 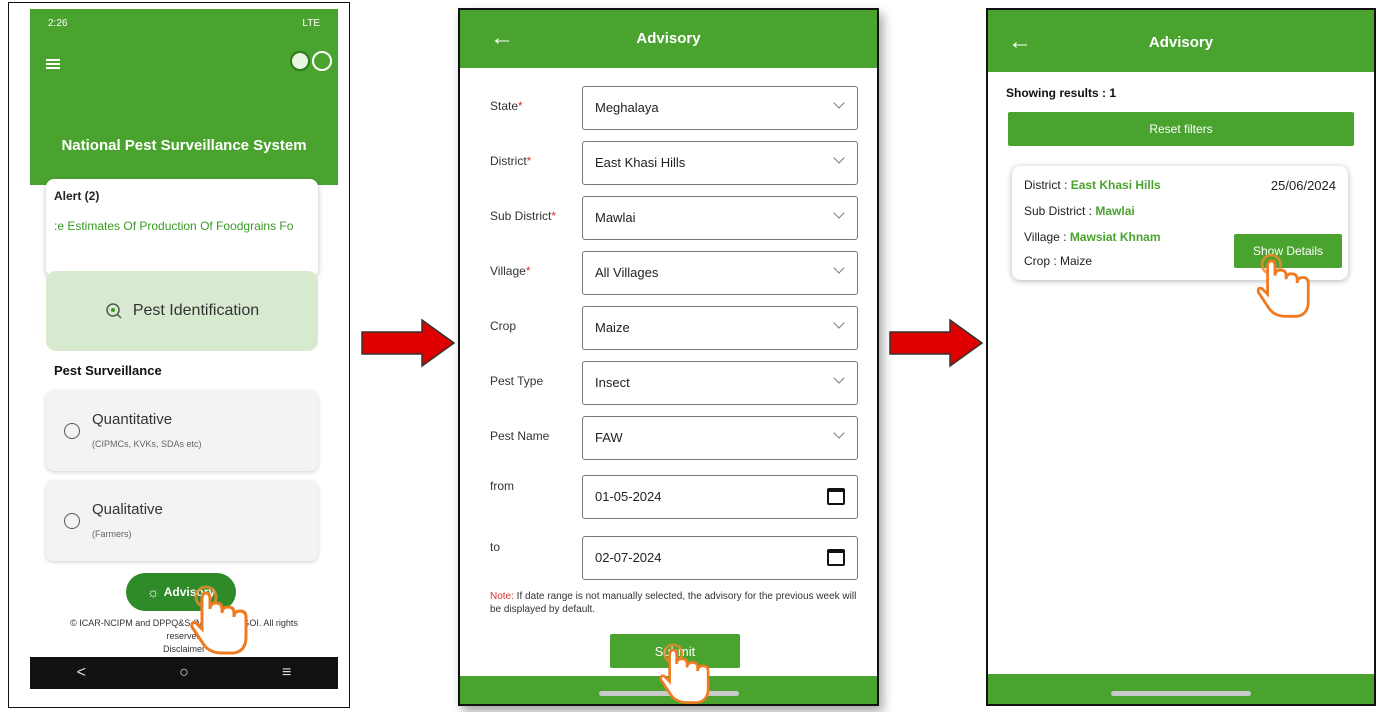 I want to click on nav-home-button: ○, so click(x=184, y=673).